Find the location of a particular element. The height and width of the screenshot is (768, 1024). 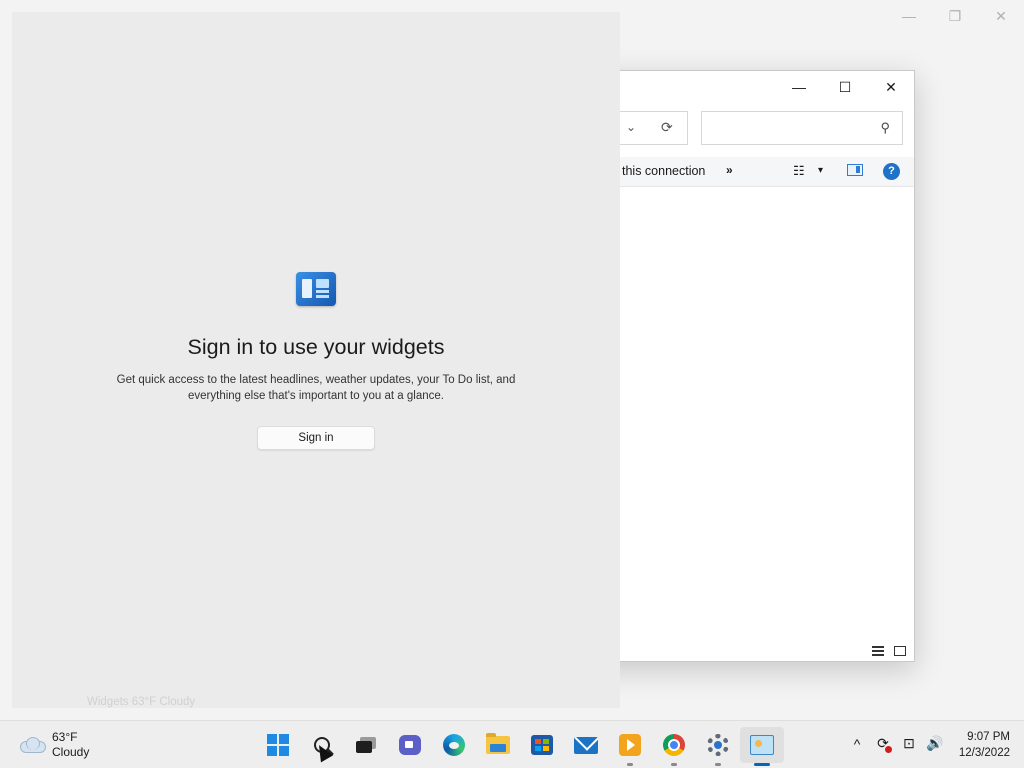

gear-icon is located at coordinates (718, 745).